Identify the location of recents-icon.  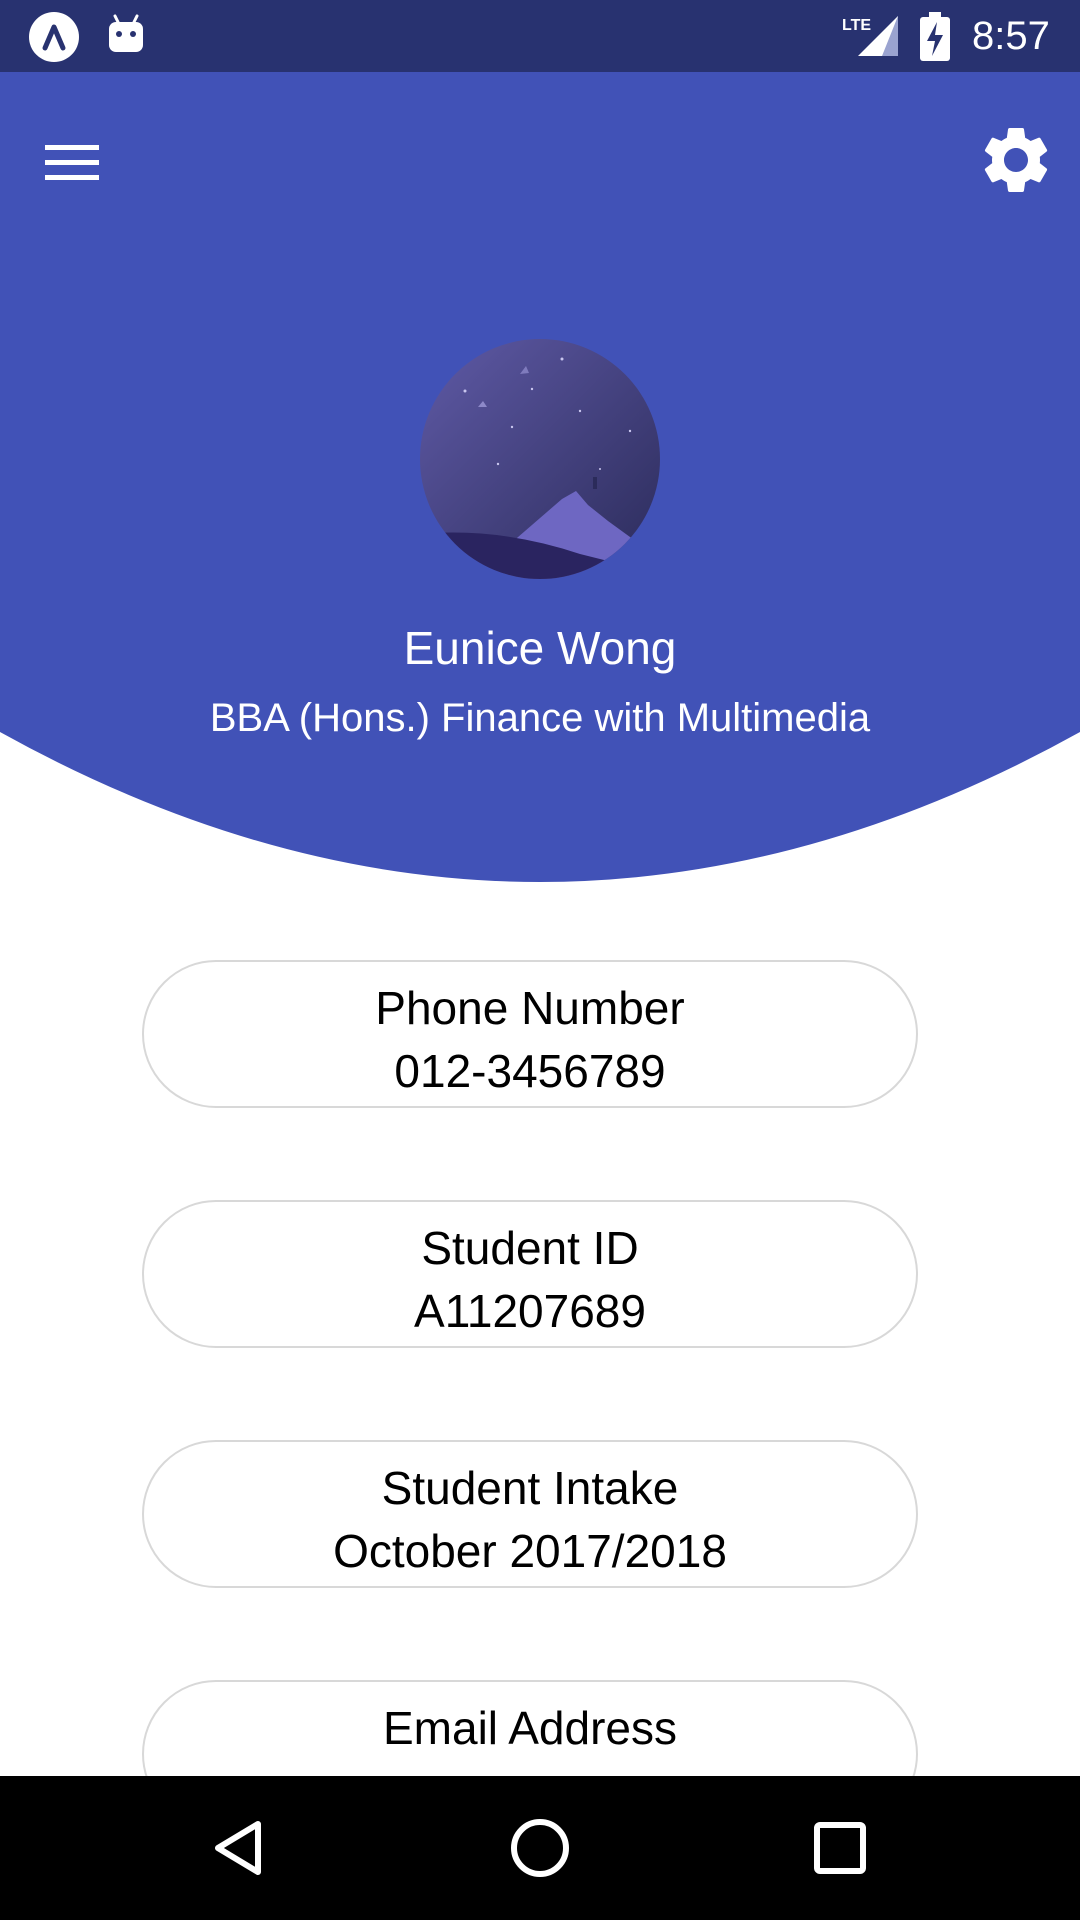
(840, 1848).